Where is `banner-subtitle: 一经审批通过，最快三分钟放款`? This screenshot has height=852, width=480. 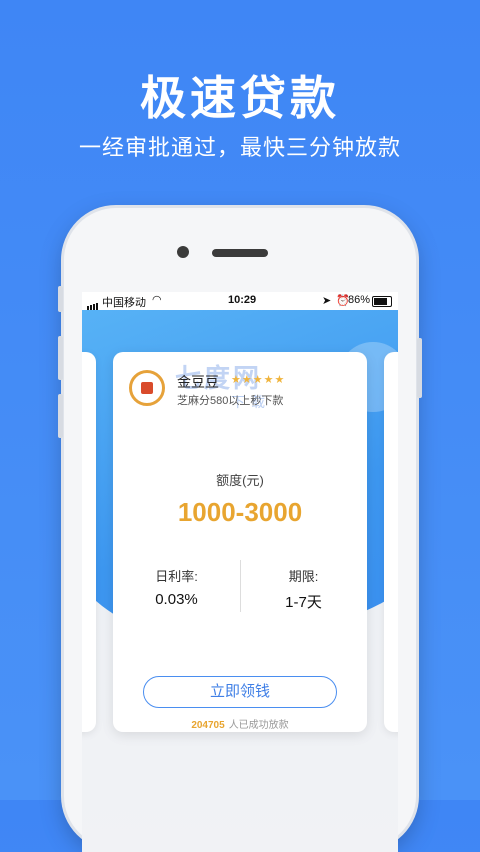
banner-subtitle: 一经审批通过，最快三分钟放款 is located at coordinates (239, 147).